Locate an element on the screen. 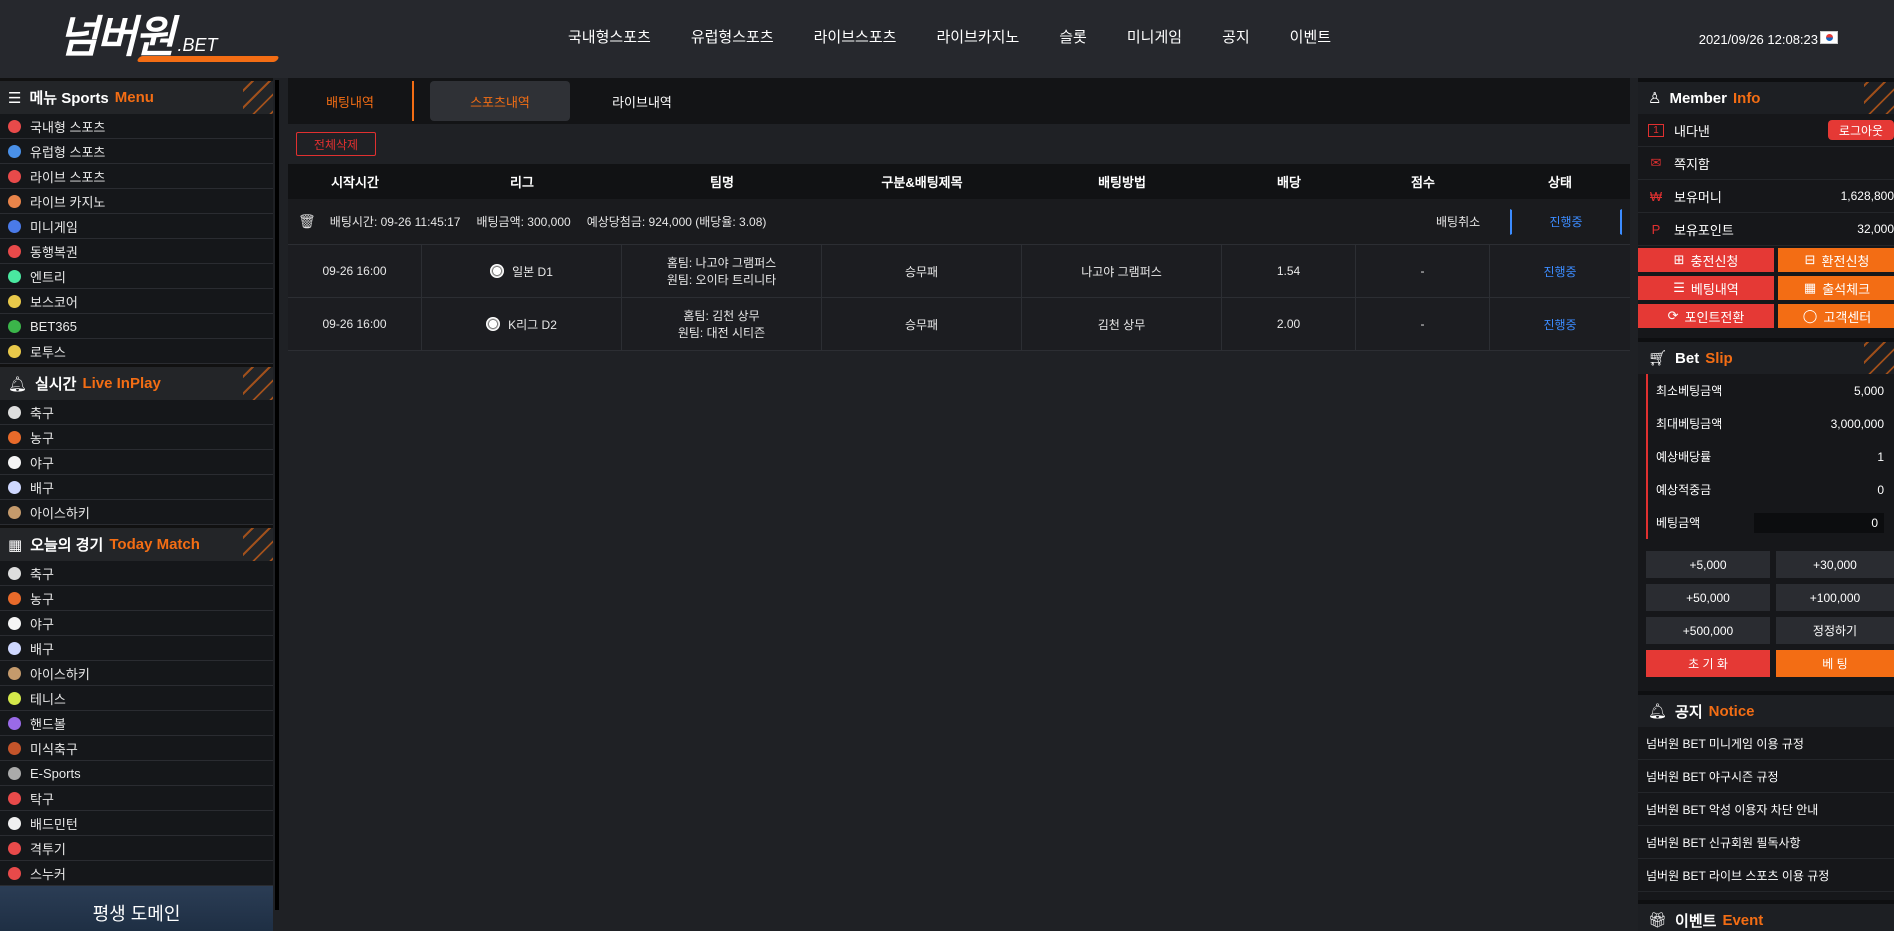 The image size is (1894, 931). nav-live-sports: 라이브스포츠 is located at coordinates (855, 36).